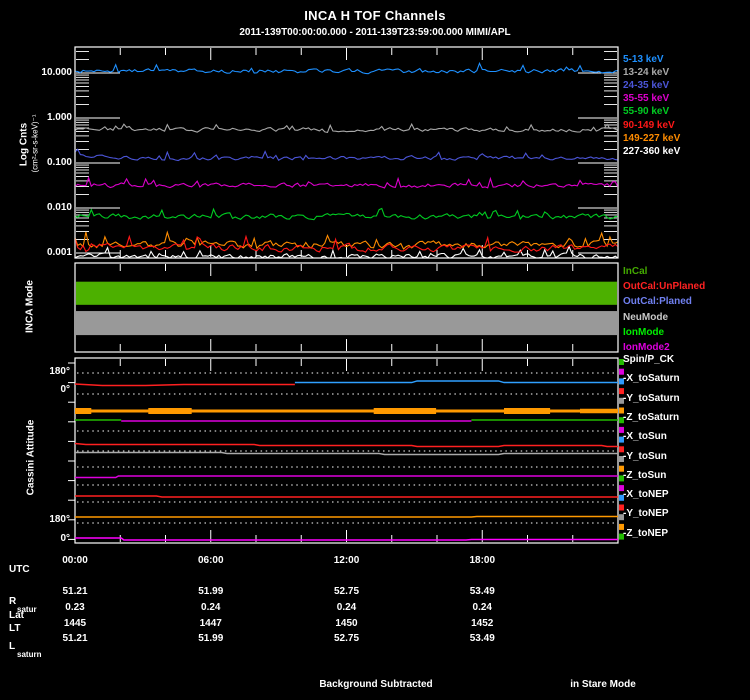  I want to click on utc-tick: 06:00, so click(210, 560).